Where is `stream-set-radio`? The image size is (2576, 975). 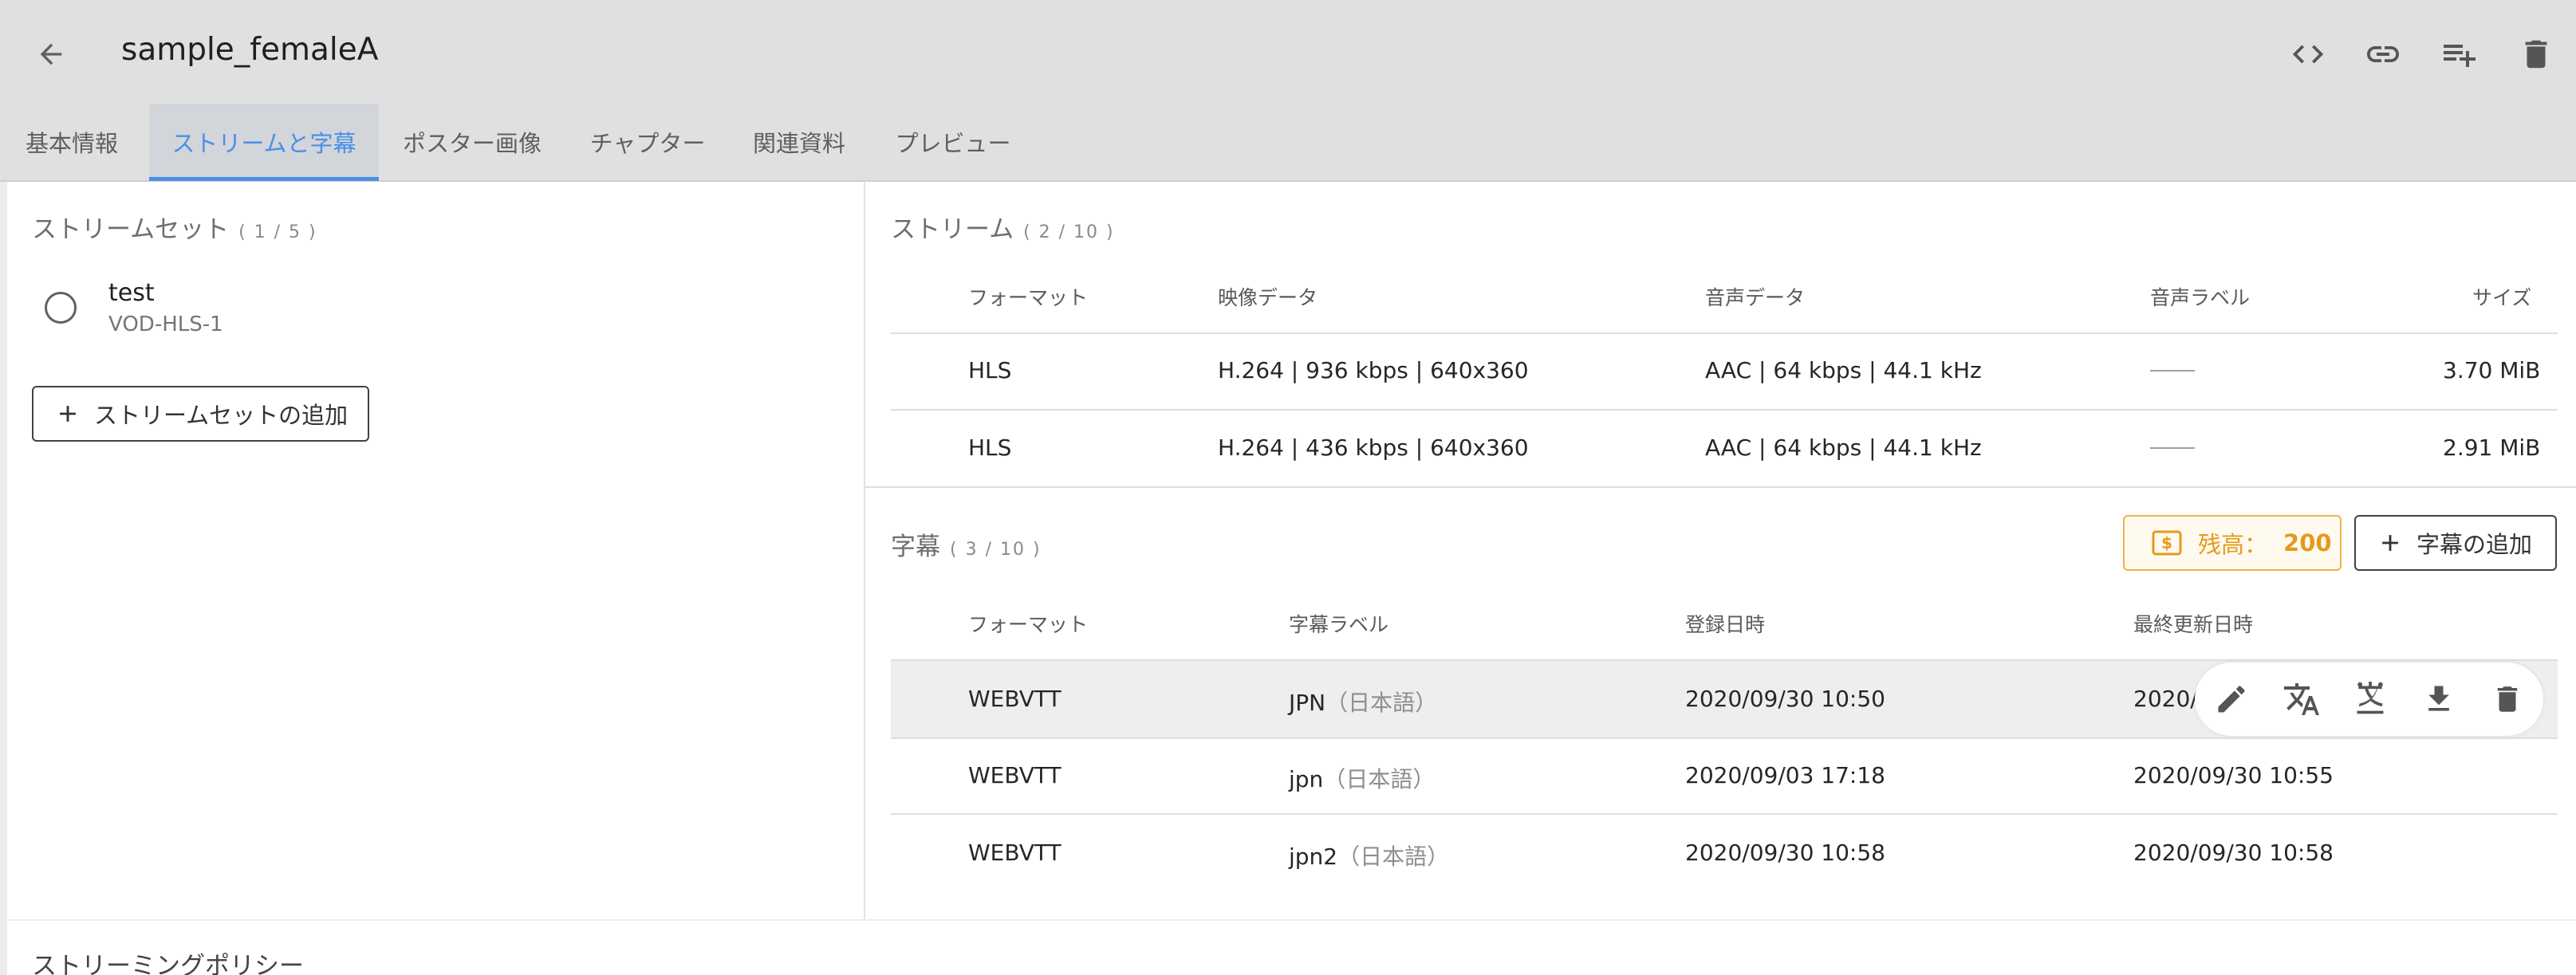 stream-set-radio is located at coordinates (61, 308).